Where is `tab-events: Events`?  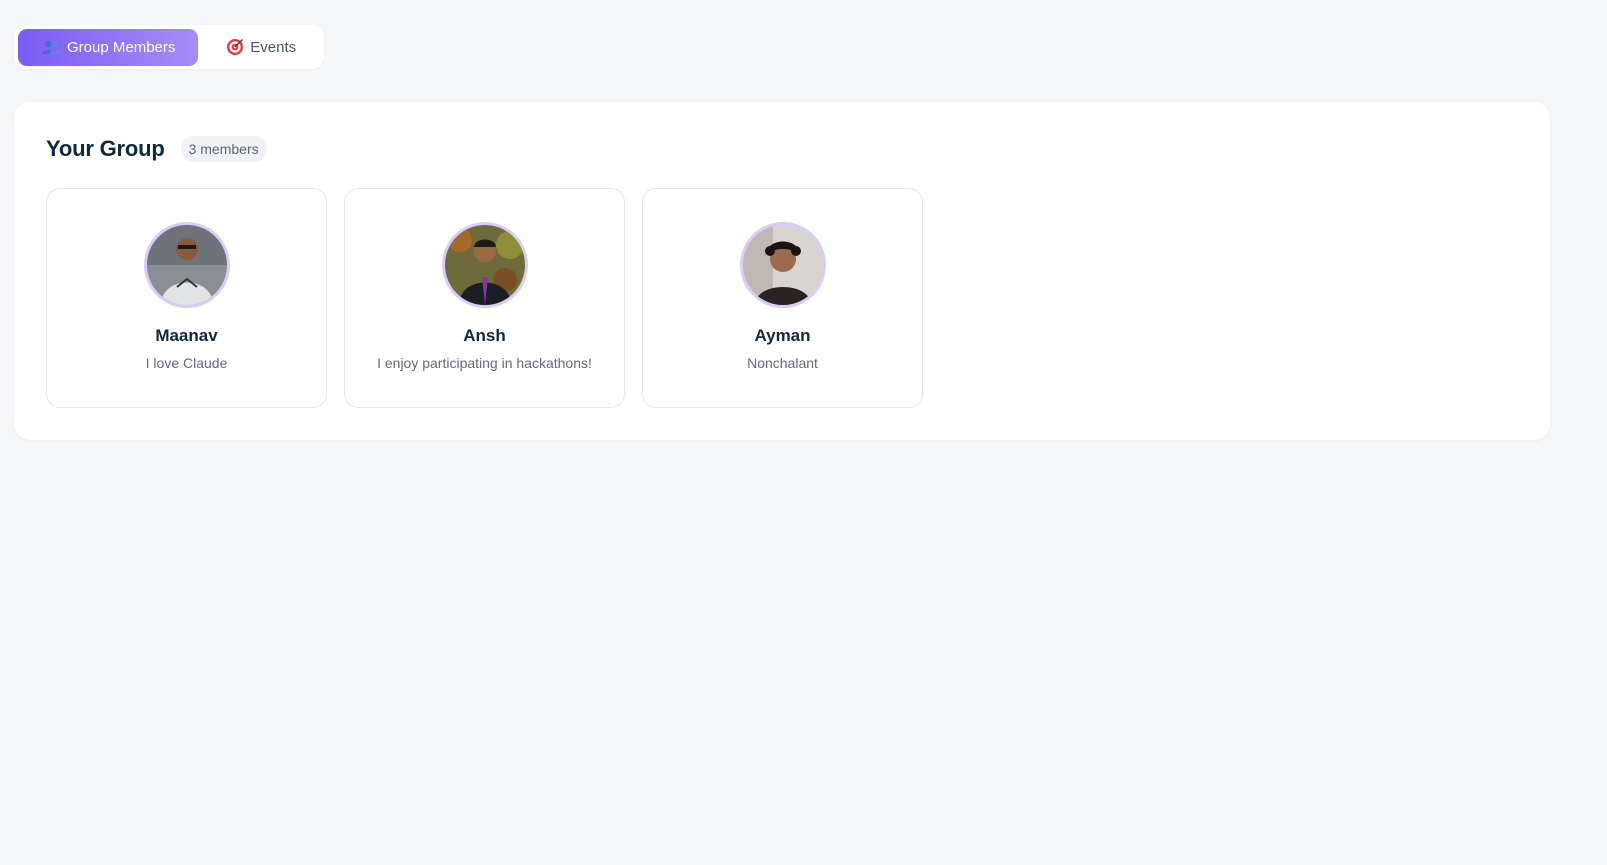 tab-events: Events is located at coordinates (261, 47).